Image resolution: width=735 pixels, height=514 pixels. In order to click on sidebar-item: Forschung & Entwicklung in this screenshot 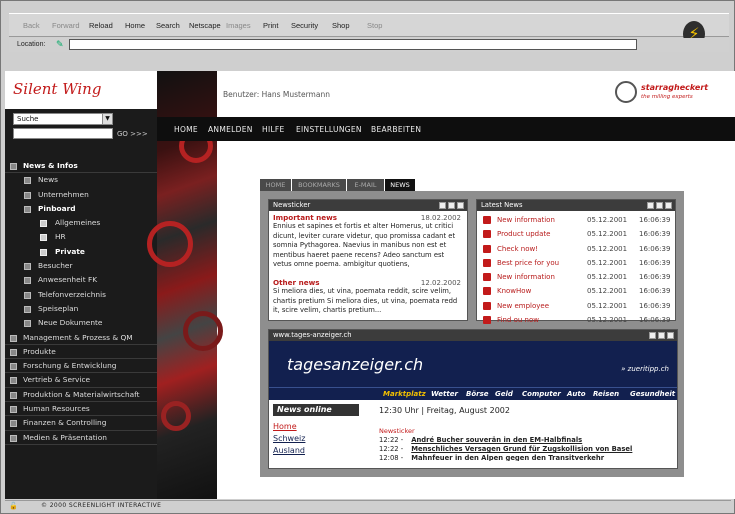, I will do `click(81, 366)`.